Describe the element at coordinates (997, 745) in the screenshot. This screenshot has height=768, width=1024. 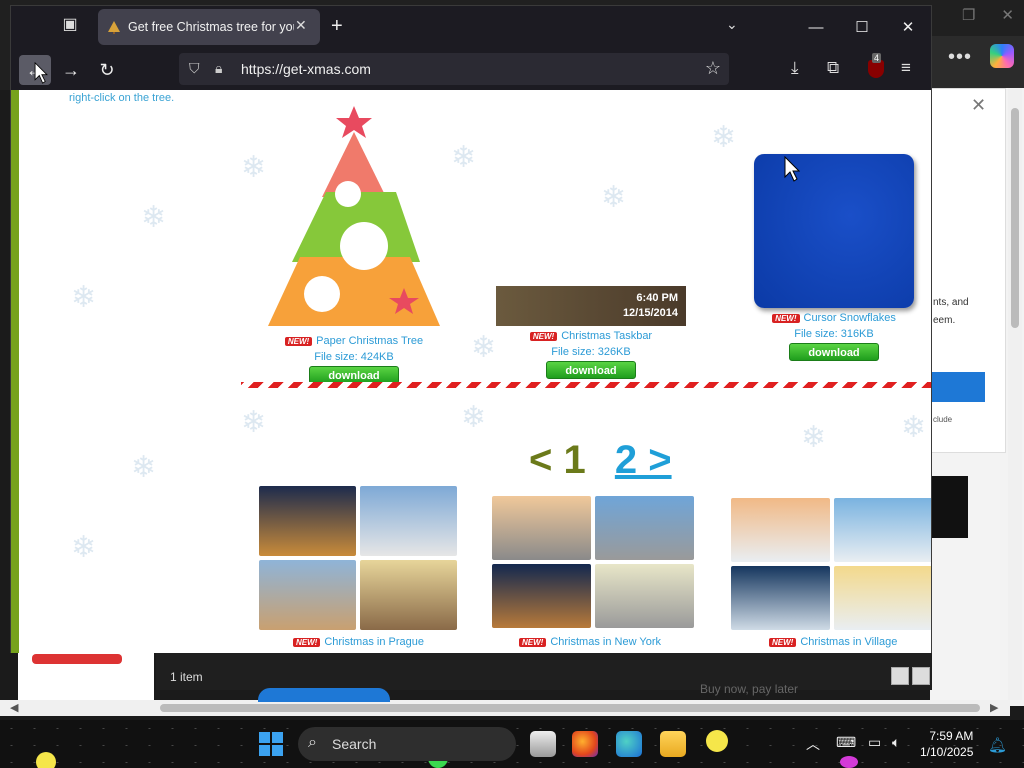
I see `notification-bell-icon: 🔔︎` at that location.